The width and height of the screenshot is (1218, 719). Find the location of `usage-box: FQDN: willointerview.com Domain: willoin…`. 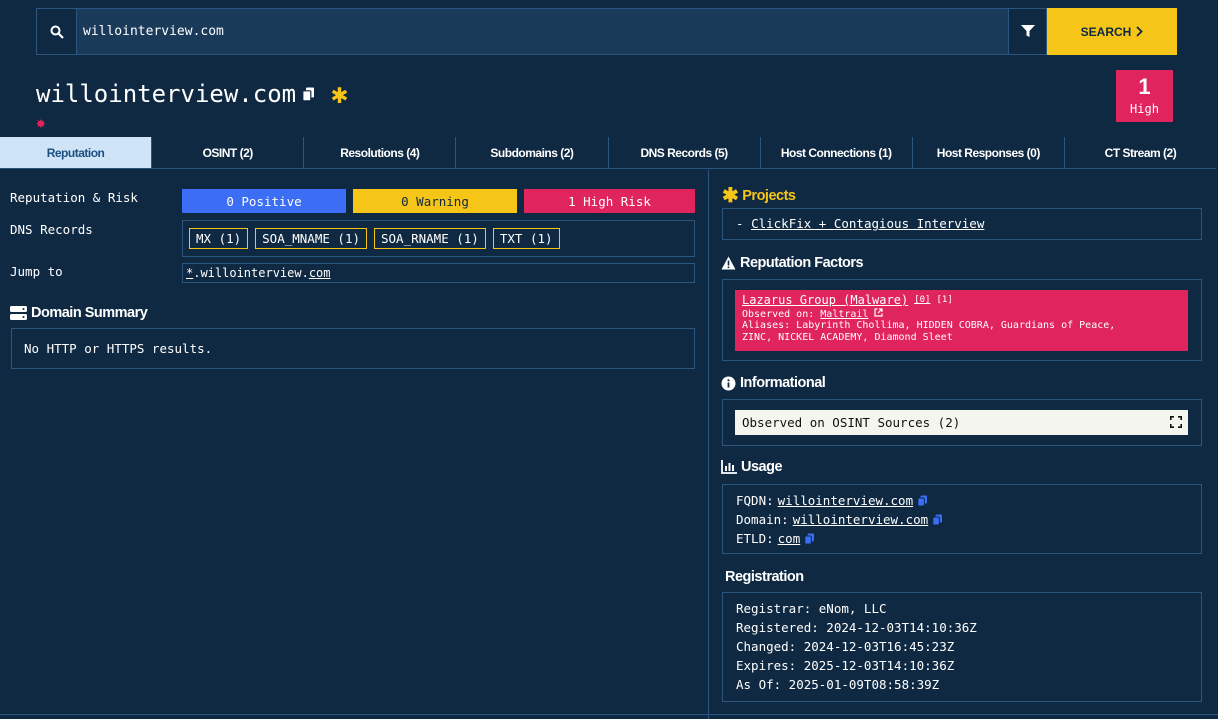

usage-box: FQDN: willointerview.com Domain: willoin… is located at coordinates (962, 519).